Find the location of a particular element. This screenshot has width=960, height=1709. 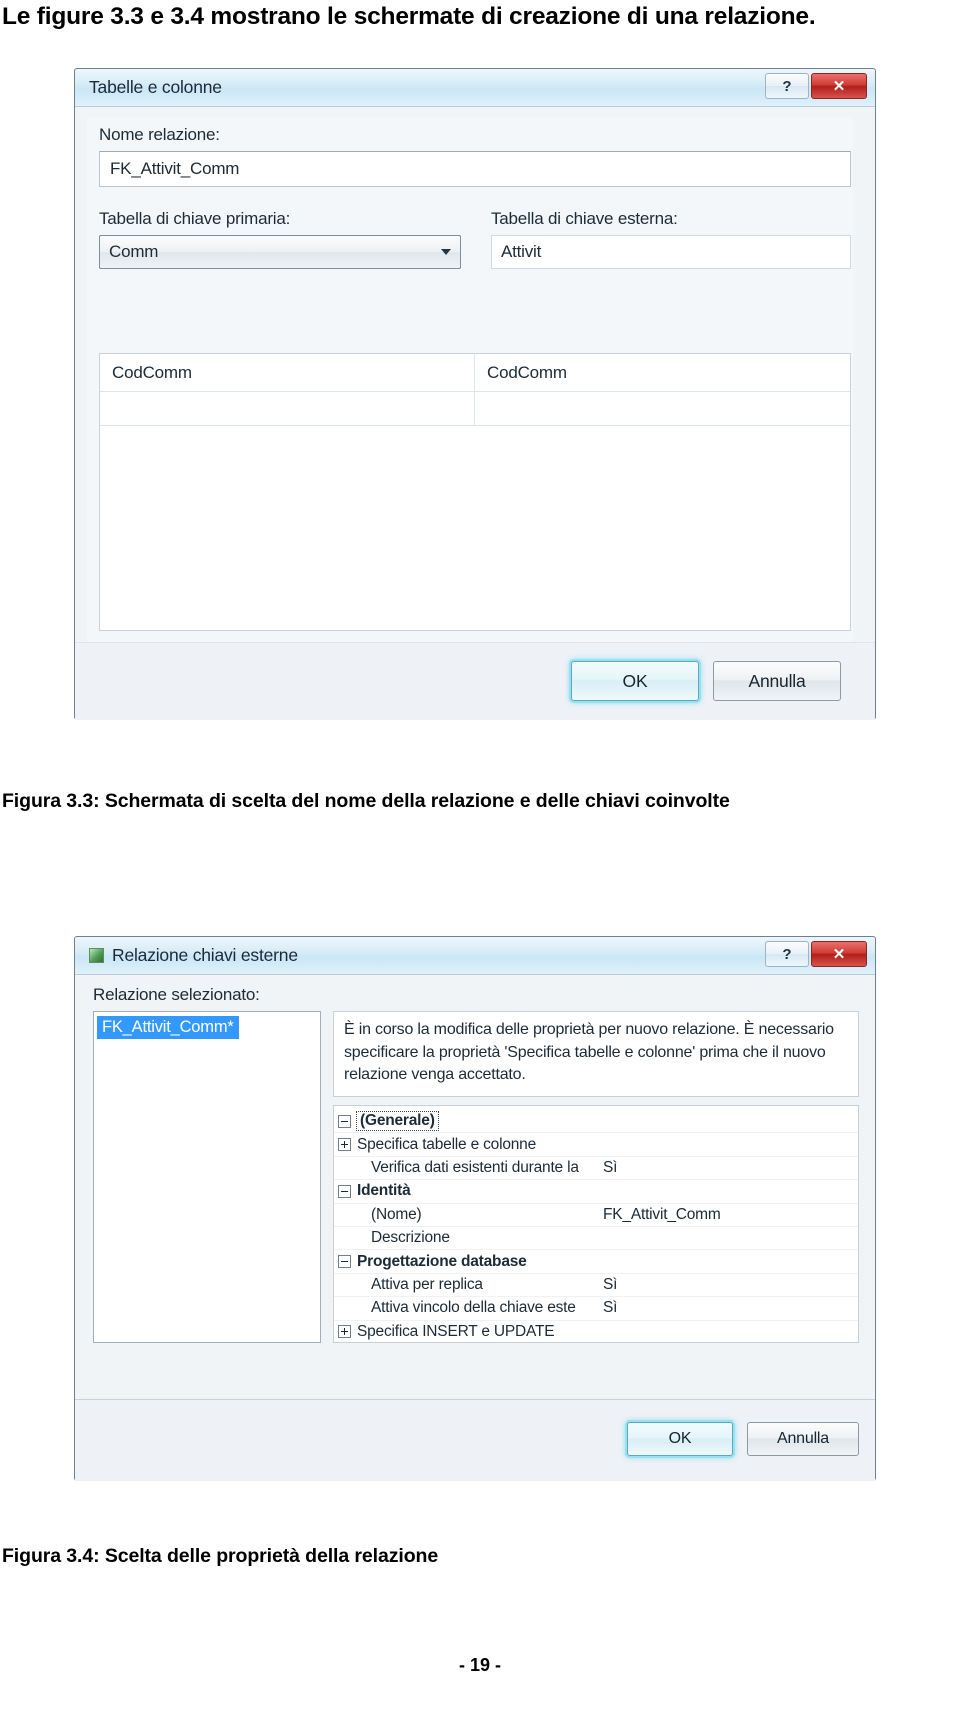

dialog2-titlebar: Relazione chiavi esterne ? ✕ is located at coordinates (475, 956).